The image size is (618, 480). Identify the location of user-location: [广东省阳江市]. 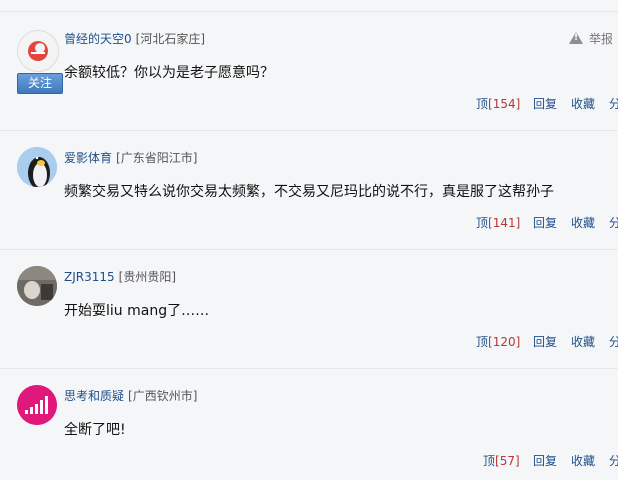
(157, 158).